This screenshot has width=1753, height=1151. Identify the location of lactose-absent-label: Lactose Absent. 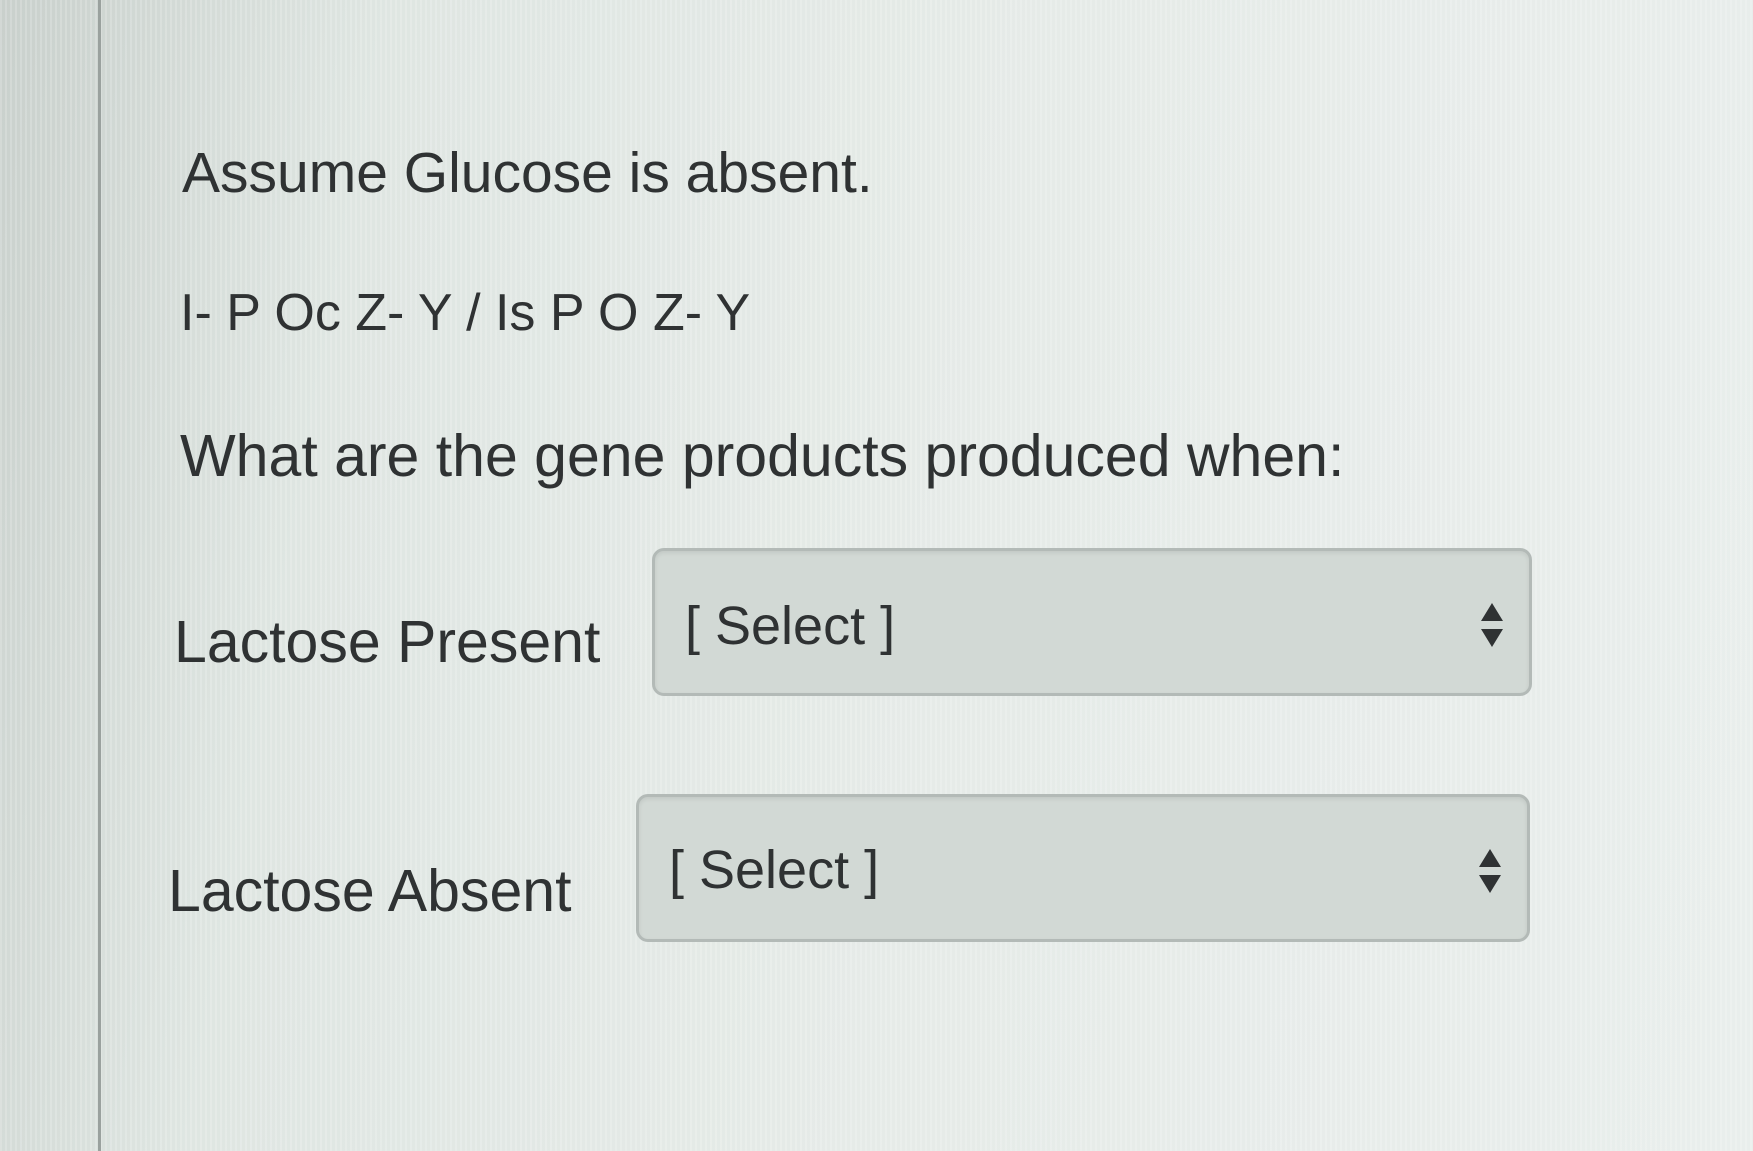
(370, 891).